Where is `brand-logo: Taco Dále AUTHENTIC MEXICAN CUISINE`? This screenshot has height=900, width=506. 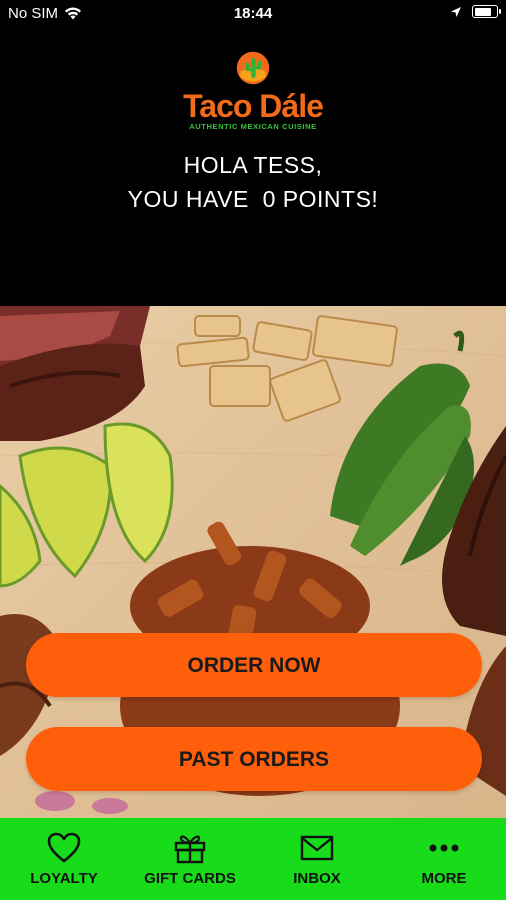 brand-logo: Taco Dále AUTHENTIC MEXICAN CUISINE is located at coordinates (253, 90).